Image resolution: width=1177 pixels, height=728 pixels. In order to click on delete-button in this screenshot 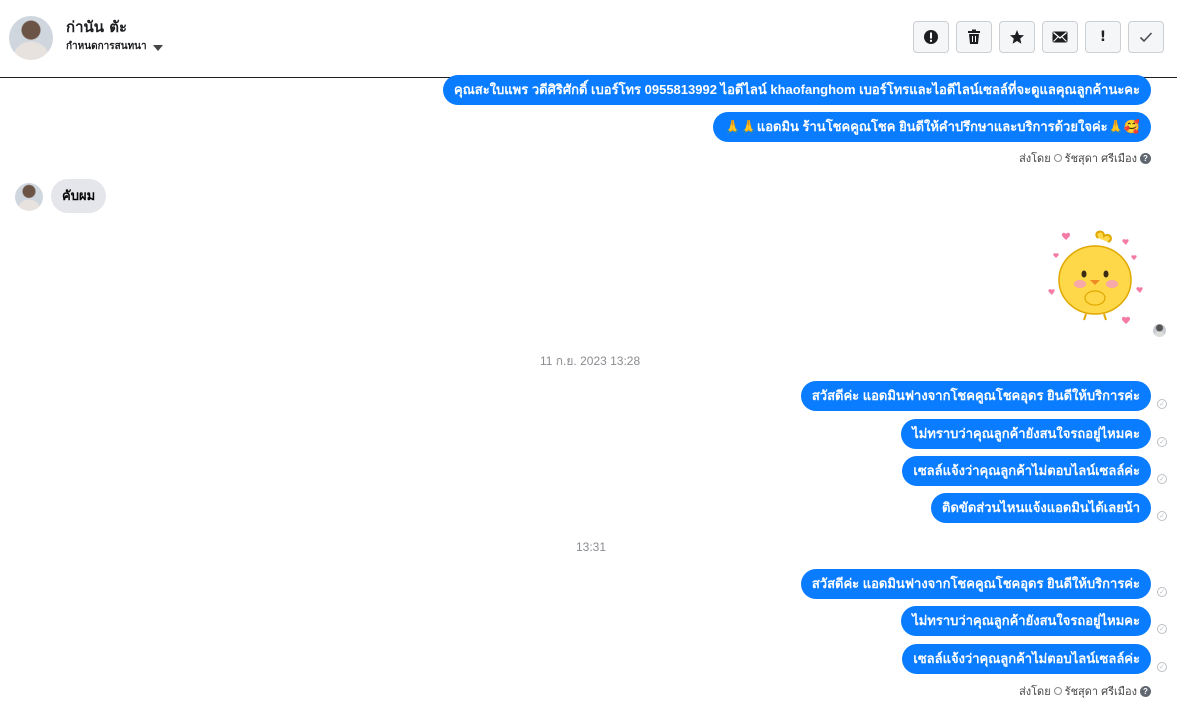, I will do `click(974, 37)`.